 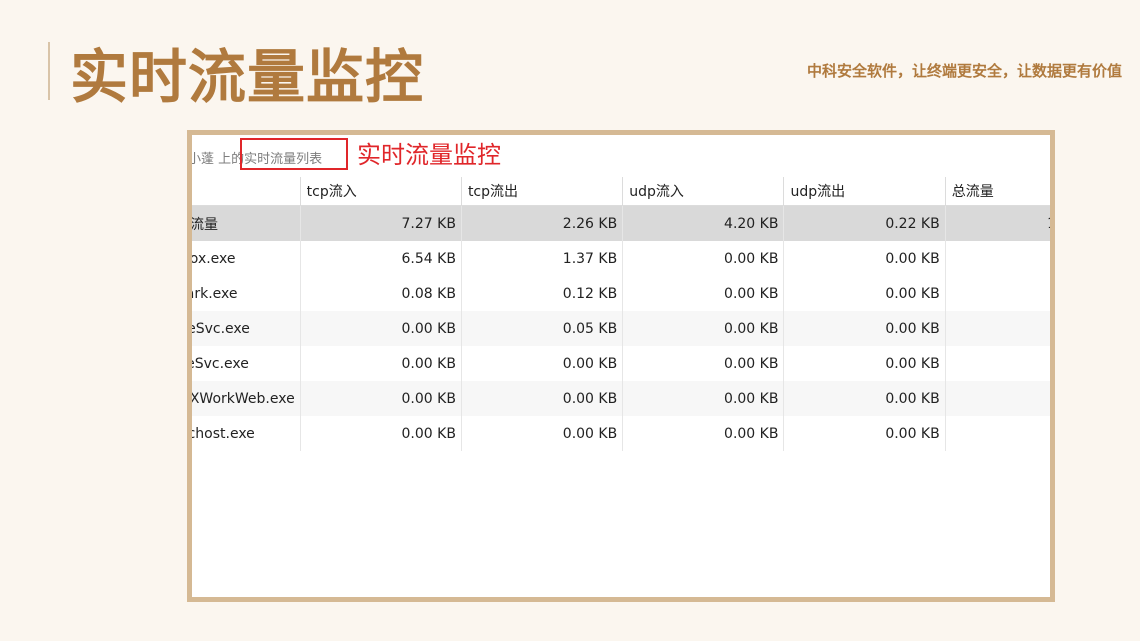 I want to click on tcp-out-cell: 2.26 KB, so click(x=542, y=223).